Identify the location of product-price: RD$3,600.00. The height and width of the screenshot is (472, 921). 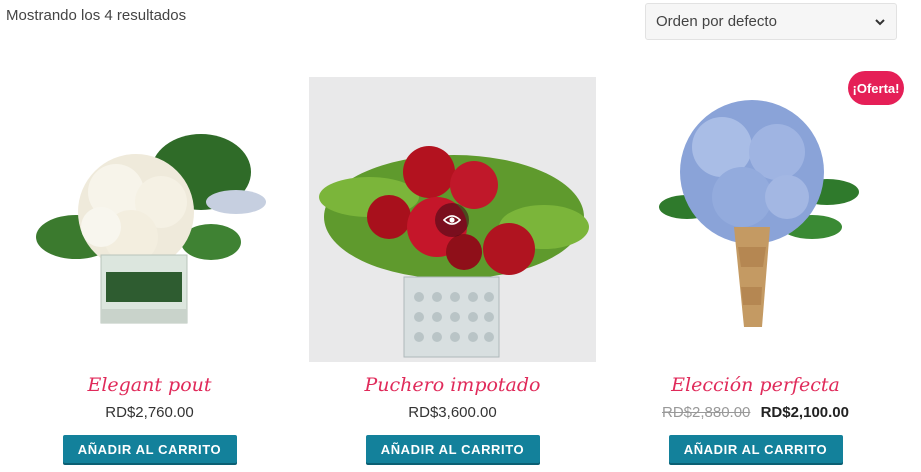
(452, 412).